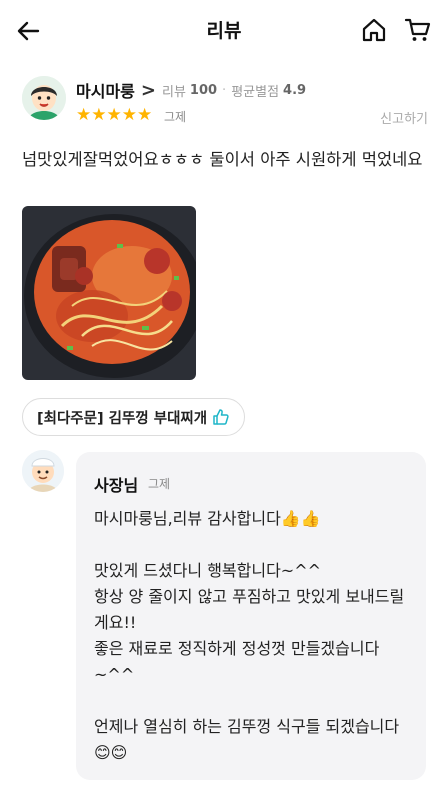 Image resolution: width=448 pixels, height=800 pixels. What do you see at coordinates (173, 92) in the screenshot?
I see `review-count-label: 리뷰` at bounding box center [173, 92].